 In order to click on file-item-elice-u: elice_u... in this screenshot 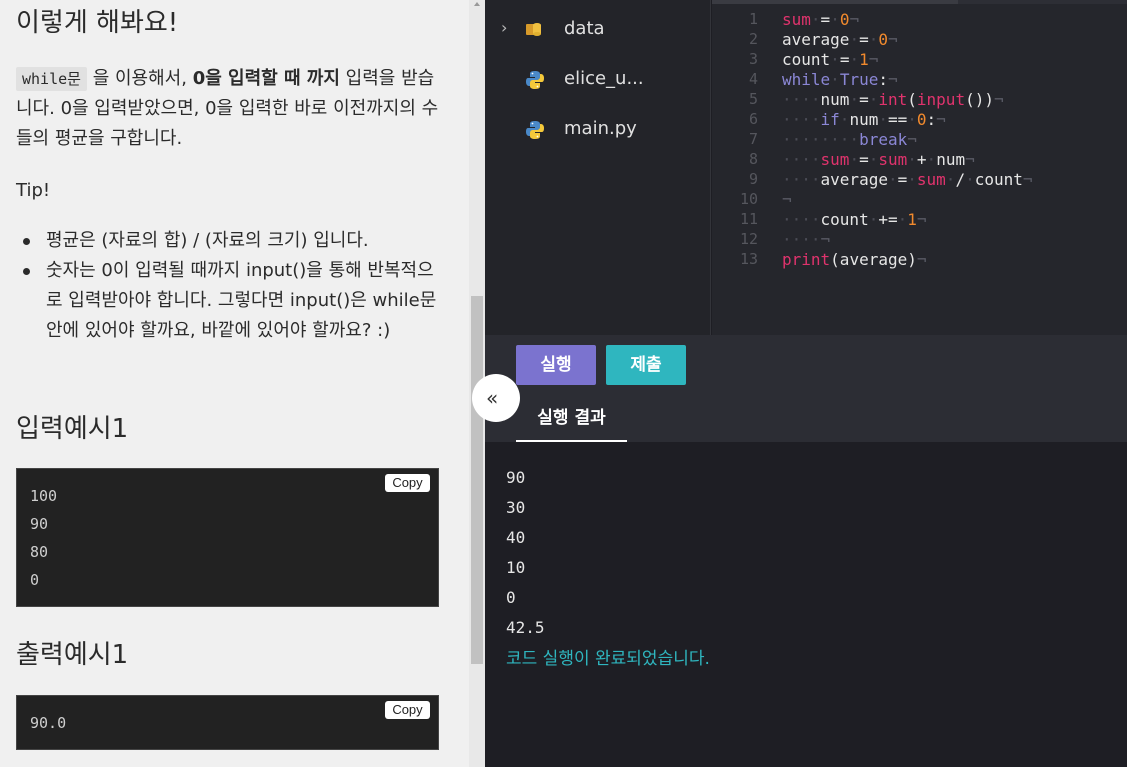, I will do `click(598, 80)`.